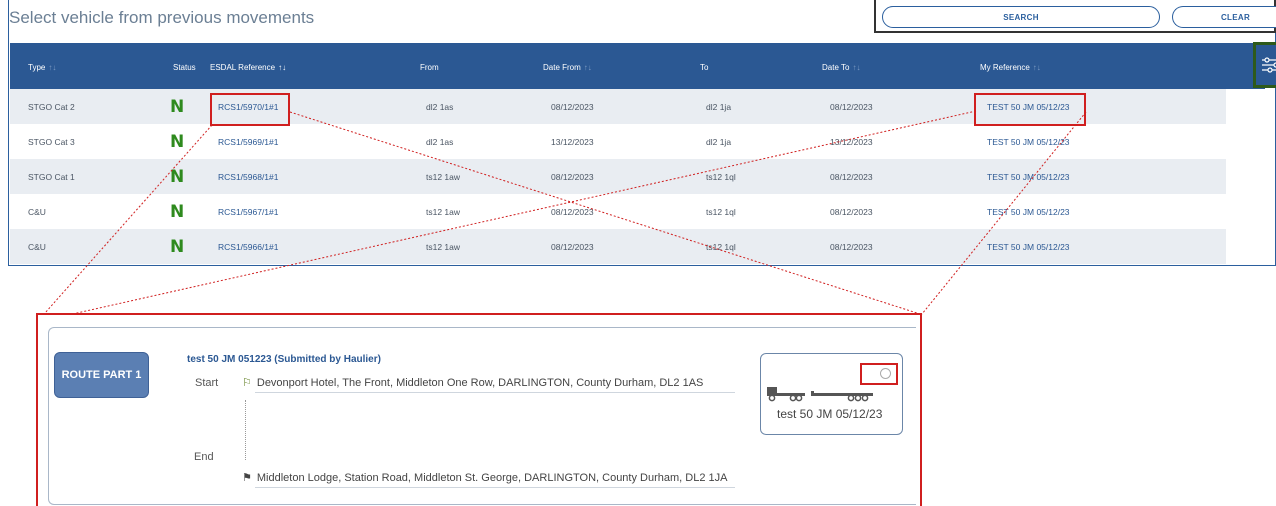 This screenshot has height=506, width=1276. Describe the element at coordinates (1030, 109) in the screenshot. I see `my-reference-highlight` at that location.